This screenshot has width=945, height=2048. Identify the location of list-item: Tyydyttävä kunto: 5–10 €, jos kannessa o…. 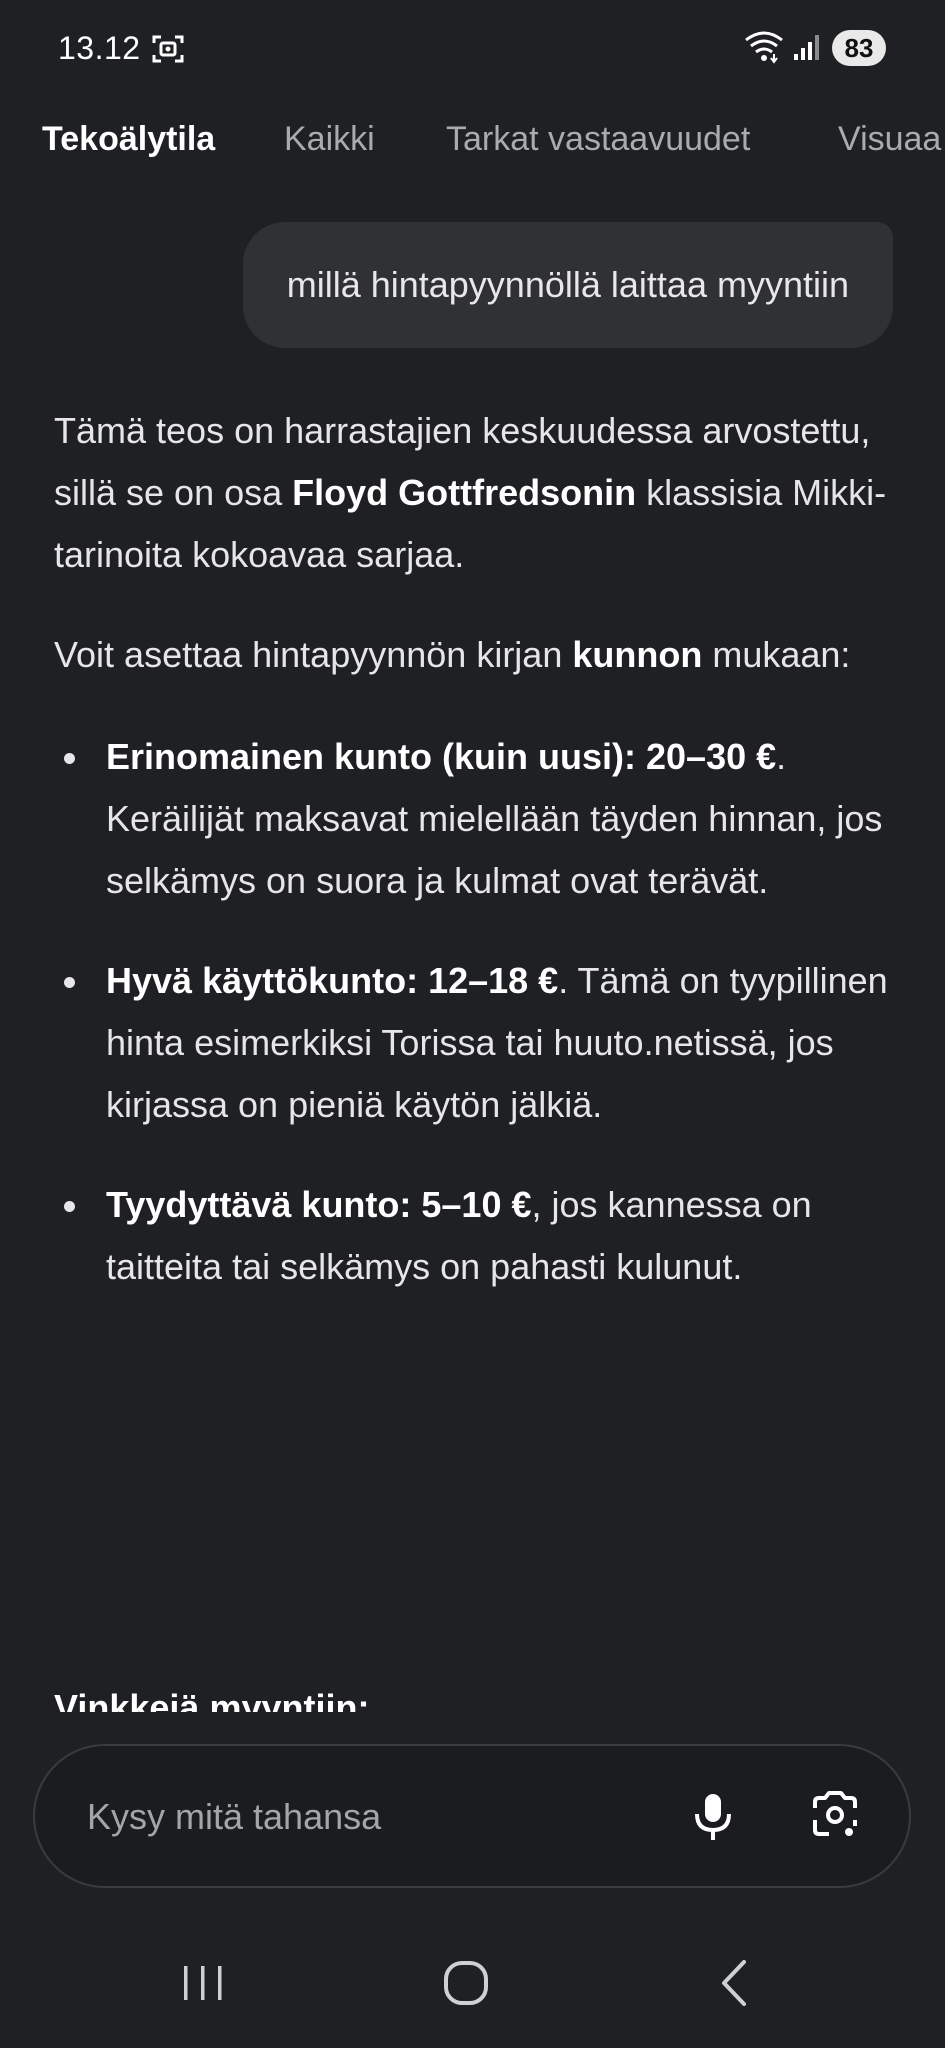
(474, 1236).